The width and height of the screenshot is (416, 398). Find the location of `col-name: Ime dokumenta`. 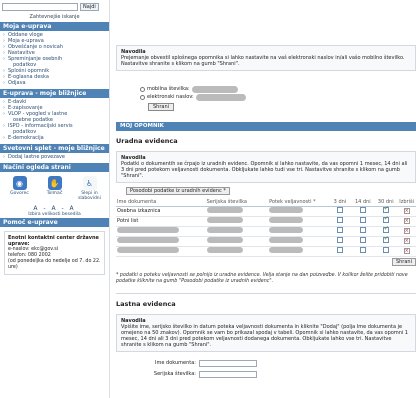

col-name: Ime dokumenta is located at coordinates (161, 202).